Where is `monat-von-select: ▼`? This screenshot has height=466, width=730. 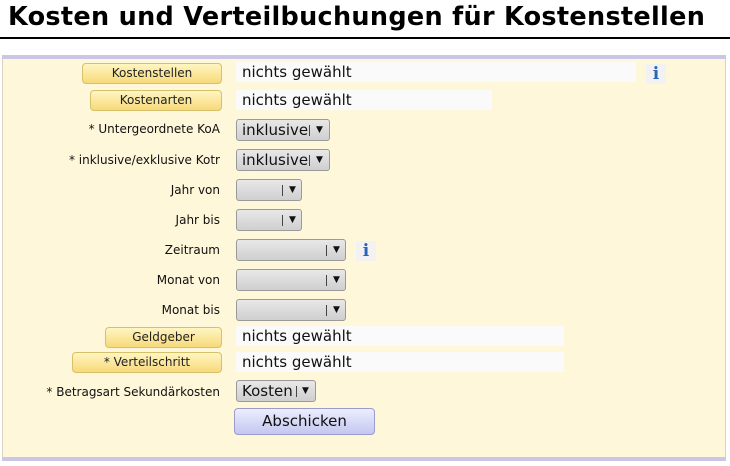
monat-von-select: ▼ is located at coordinates (291, 280).